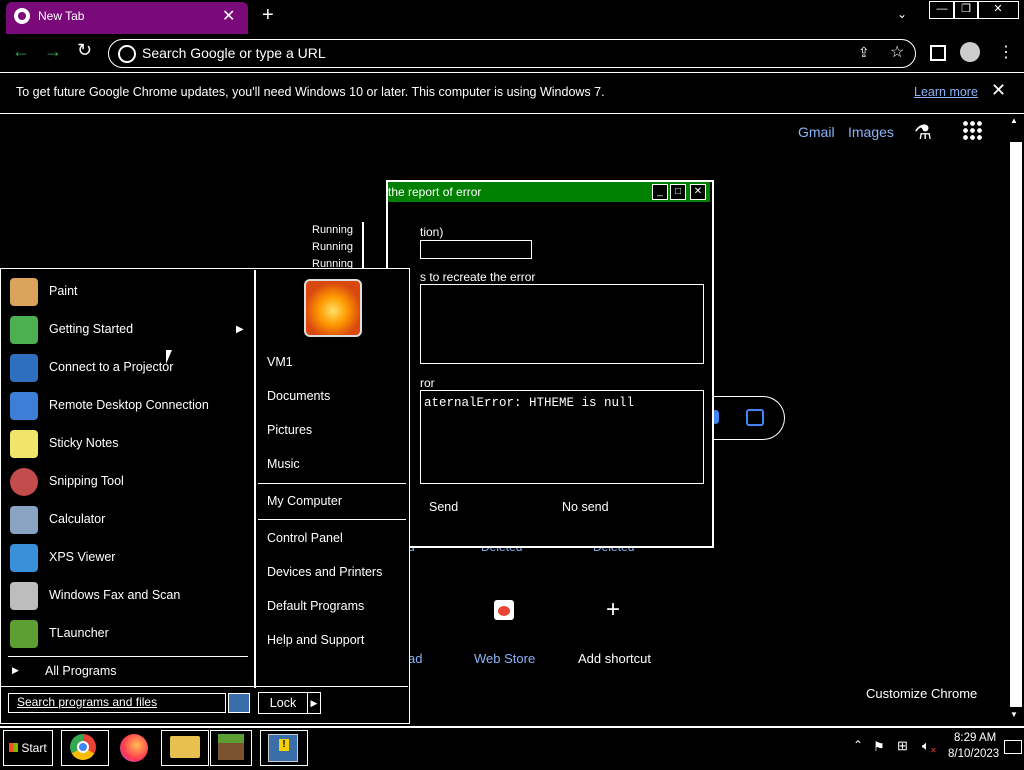 This screenshot has height=770, width=1024. What do you see at coordinates (127, 406) in the screenshot?
I see `start-item-remote-desktop: Remote Desktop Connection` at bounding box center [127, 406].